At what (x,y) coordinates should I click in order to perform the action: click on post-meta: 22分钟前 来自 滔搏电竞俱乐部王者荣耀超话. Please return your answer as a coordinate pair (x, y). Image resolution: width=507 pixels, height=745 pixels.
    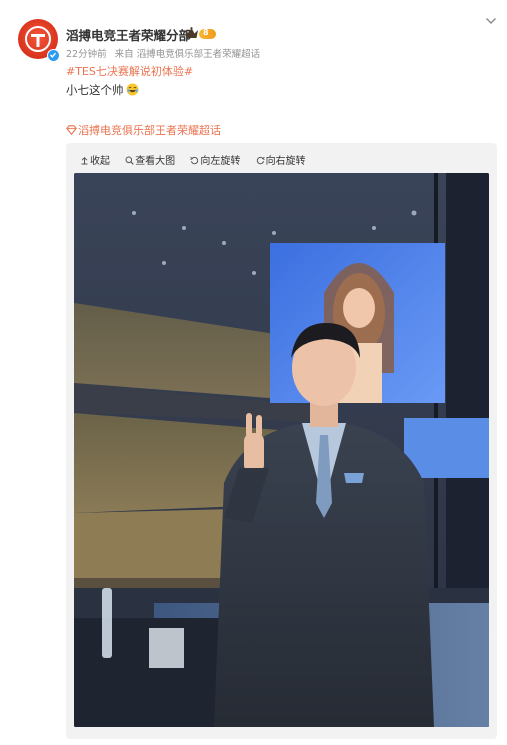
    Looking at the image, I should click on (163, 53).